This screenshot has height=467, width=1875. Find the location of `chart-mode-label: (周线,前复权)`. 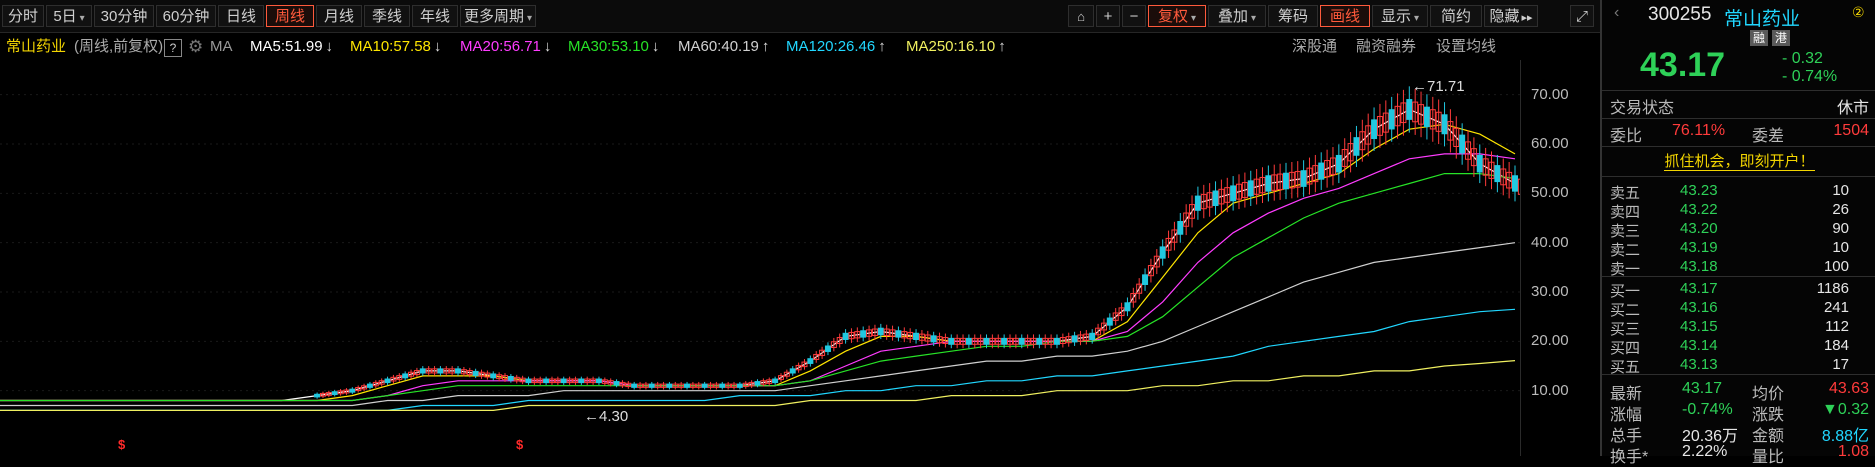

chart-mode-label: (周线,前复权) is located at coordinates (119, 46).